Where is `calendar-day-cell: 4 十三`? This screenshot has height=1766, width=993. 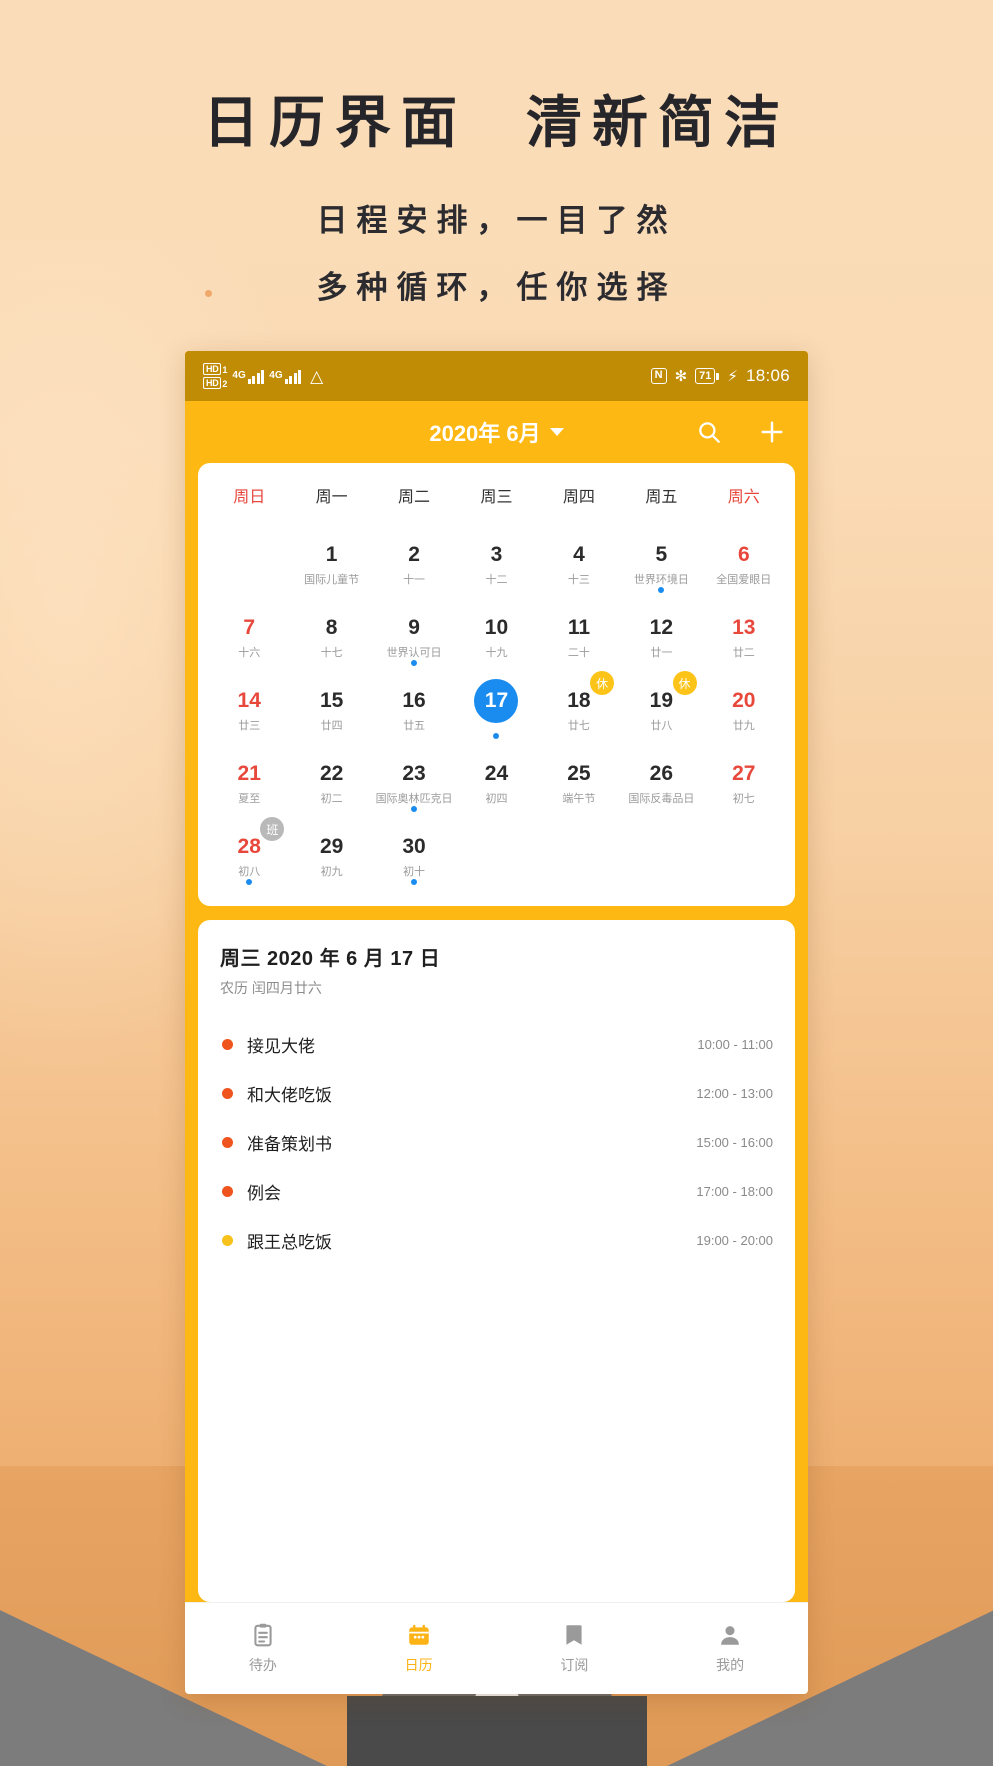 calendar-day-cell: 4 十三 is located at coordinates (579, 563).